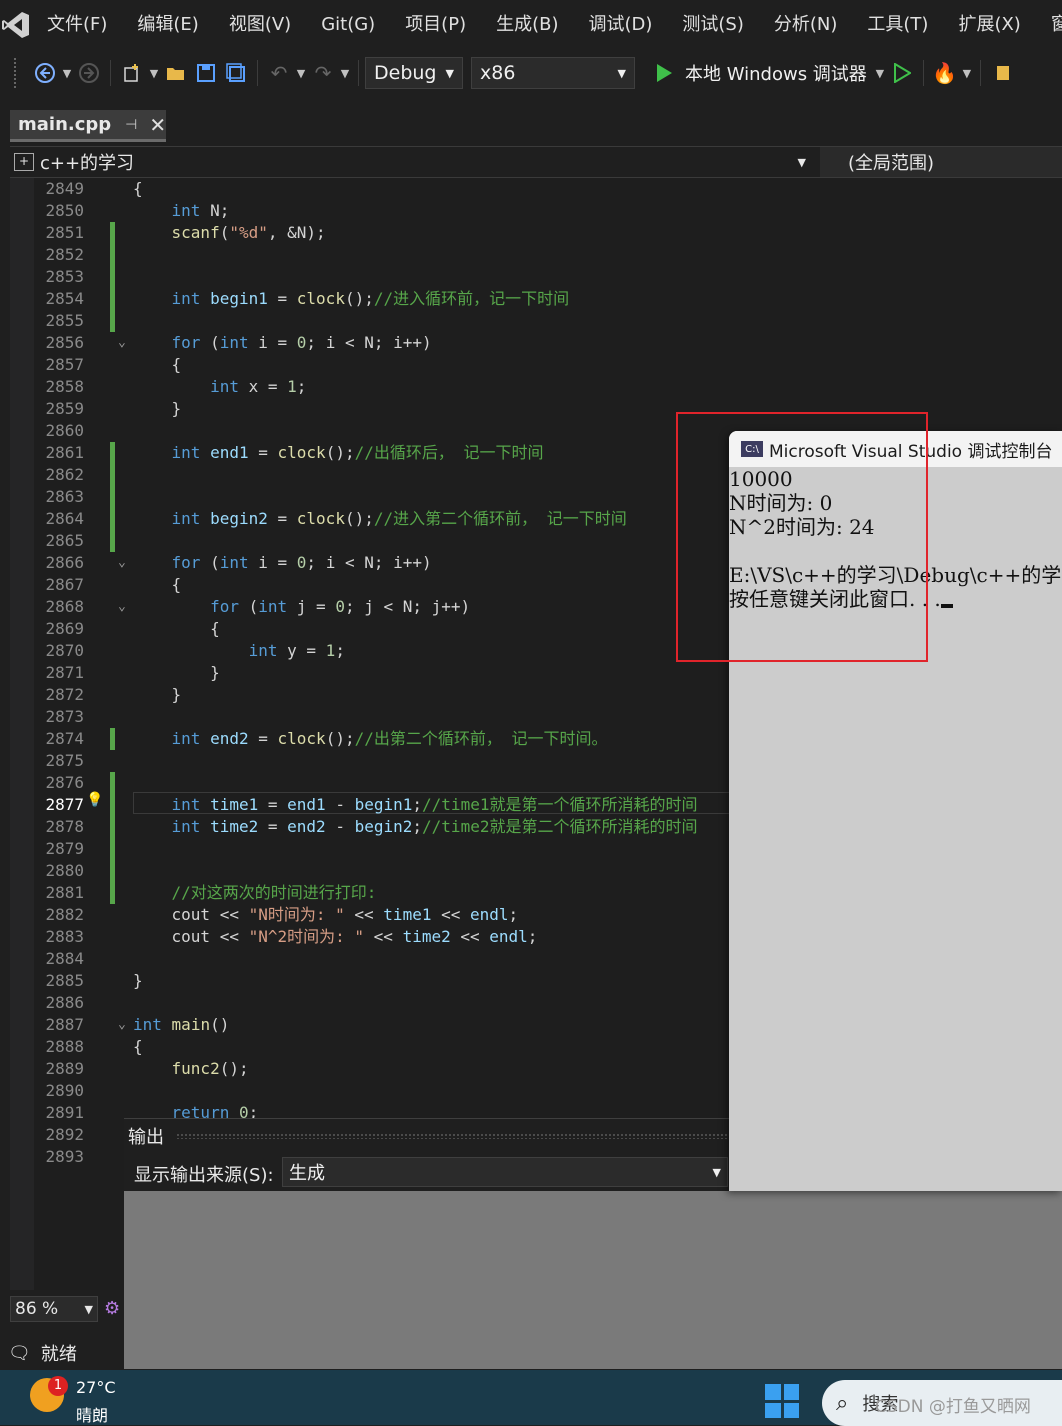  I want to click on folder-icon, so click(1002, 73).